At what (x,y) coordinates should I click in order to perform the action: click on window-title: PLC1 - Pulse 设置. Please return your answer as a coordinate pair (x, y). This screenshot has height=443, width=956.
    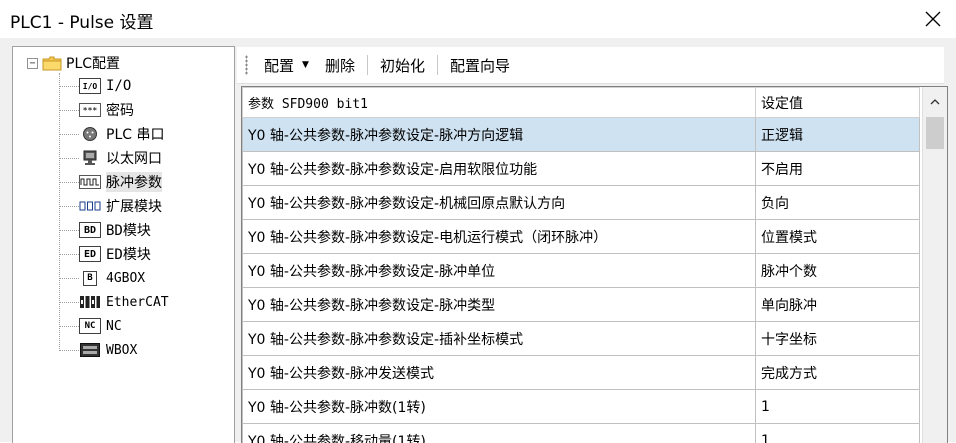
    Looking at the image, I should click on (82, 20).